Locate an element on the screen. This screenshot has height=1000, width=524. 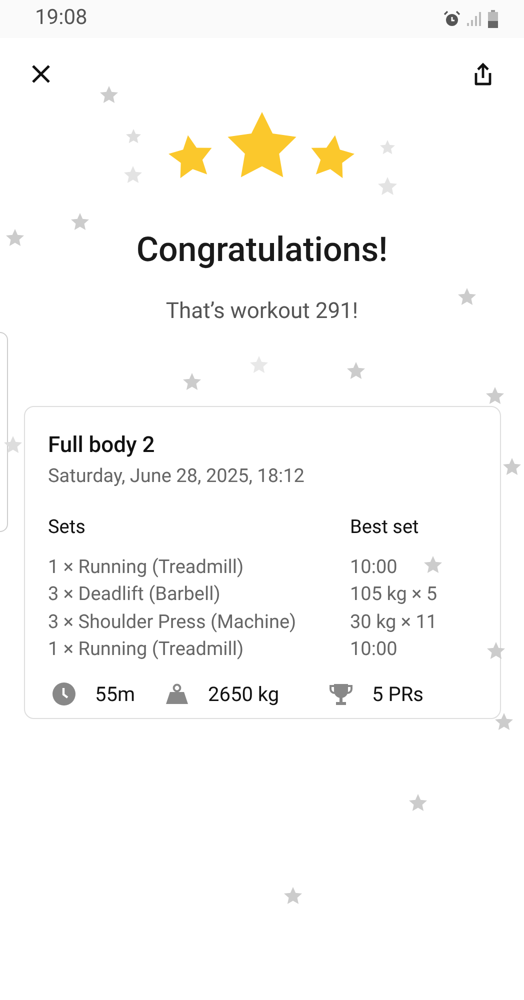
workout-date: Saturday, June 28, 2025, 18:12 is located at coordinates (177, 476).